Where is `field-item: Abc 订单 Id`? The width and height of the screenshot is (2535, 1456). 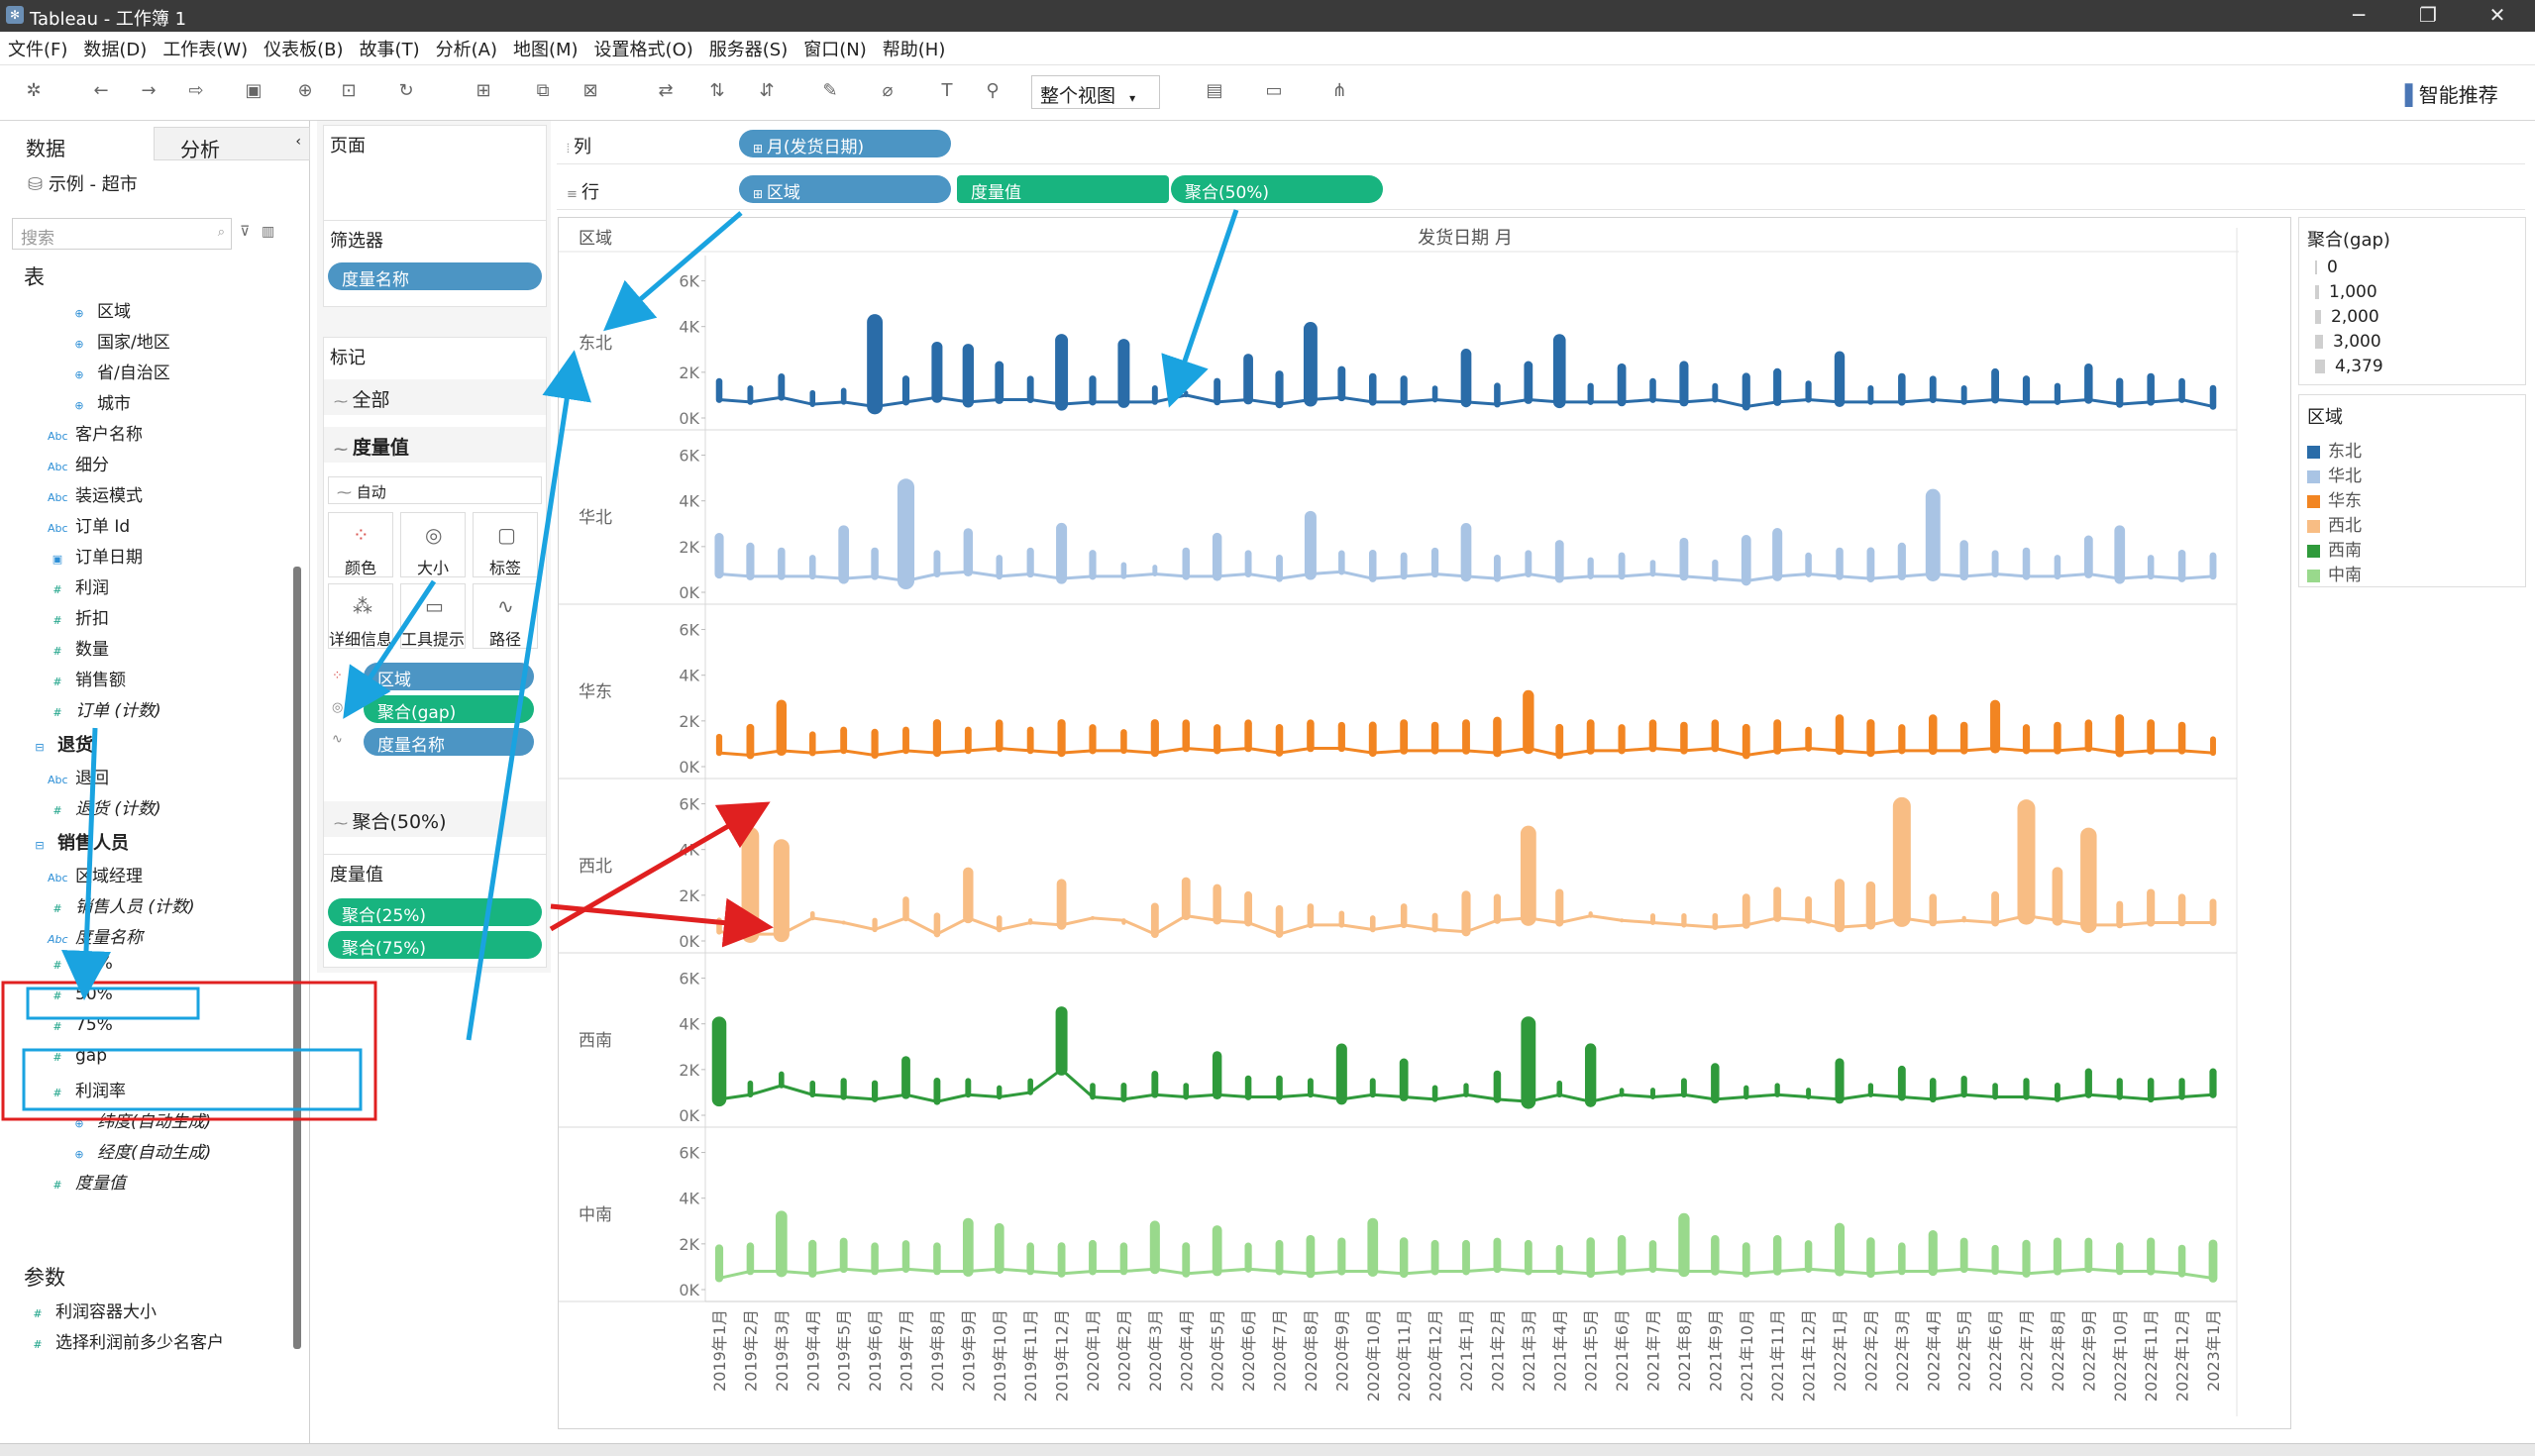
field-item: Abc 订单 Id is located at coordinates (89, 524).